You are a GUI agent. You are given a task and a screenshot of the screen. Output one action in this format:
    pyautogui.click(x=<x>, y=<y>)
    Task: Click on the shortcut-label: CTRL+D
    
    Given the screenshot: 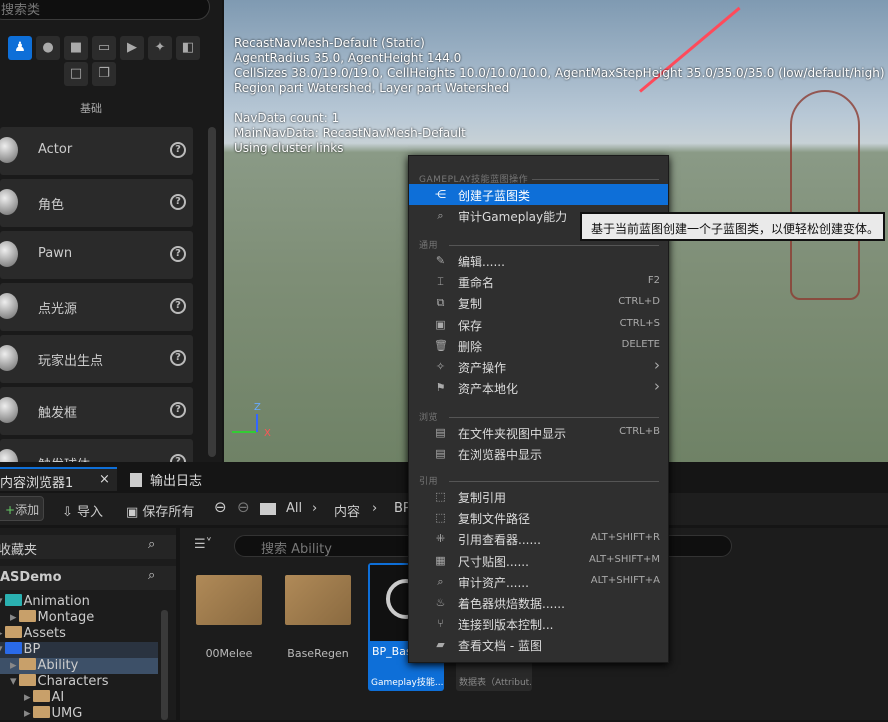 What is the action you would take?
    pyautogui.click(x=639, y=302)
    